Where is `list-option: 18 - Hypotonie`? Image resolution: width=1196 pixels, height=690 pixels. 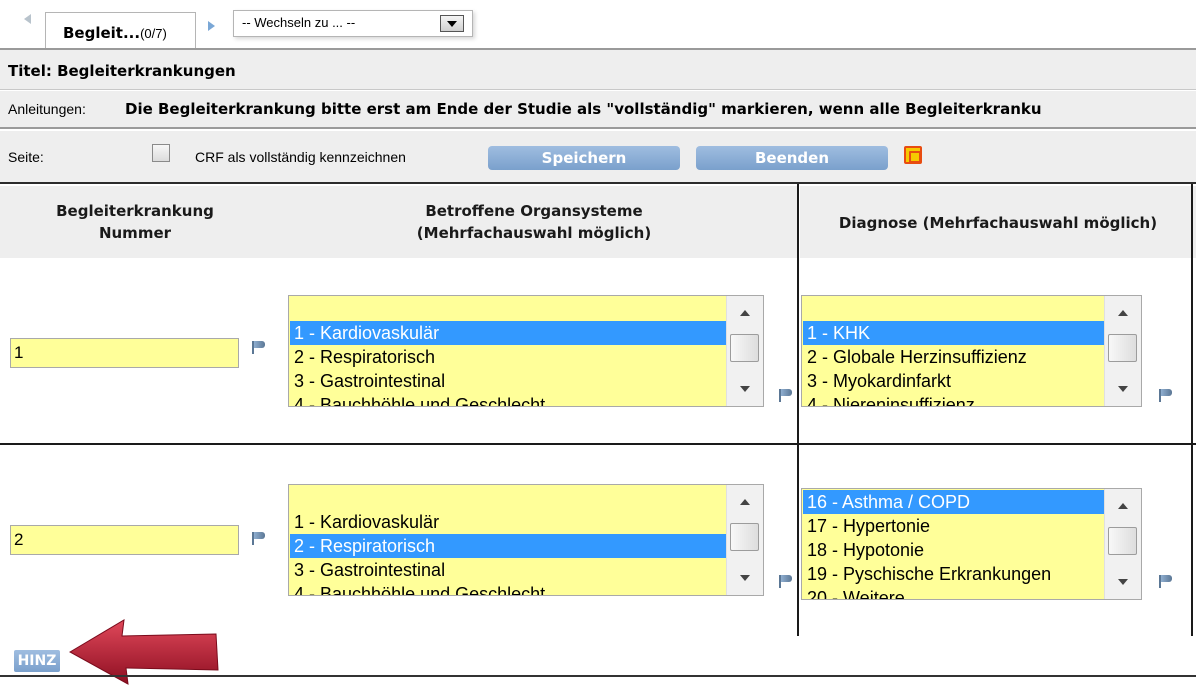
list-option: 18 - Hypotonie is located at coordinates (953, 550).